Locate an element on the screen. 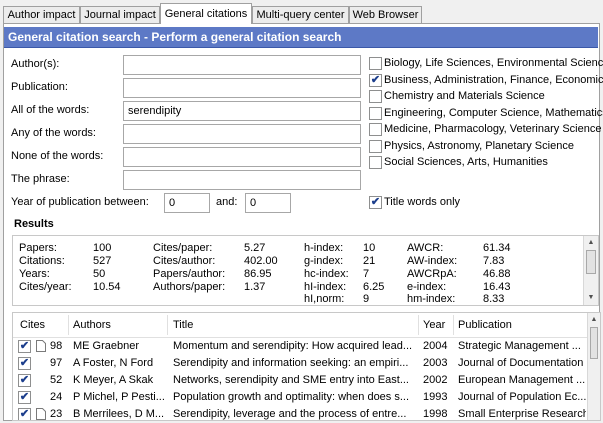 Image resolution: width=603 pixels, height=423 pixels. results-heading: Results is located at coordinates (34, 224).